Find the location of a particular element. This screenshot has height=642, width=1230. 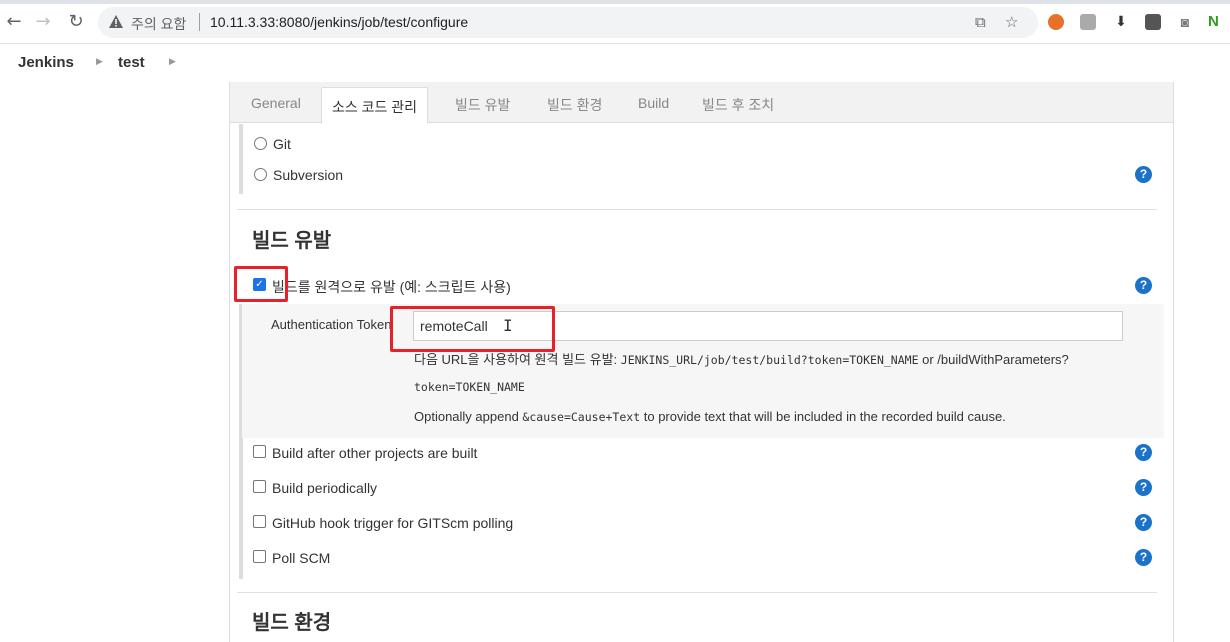

tab-scm: 소스 코드 관리 is located at coordinates (375, 105).